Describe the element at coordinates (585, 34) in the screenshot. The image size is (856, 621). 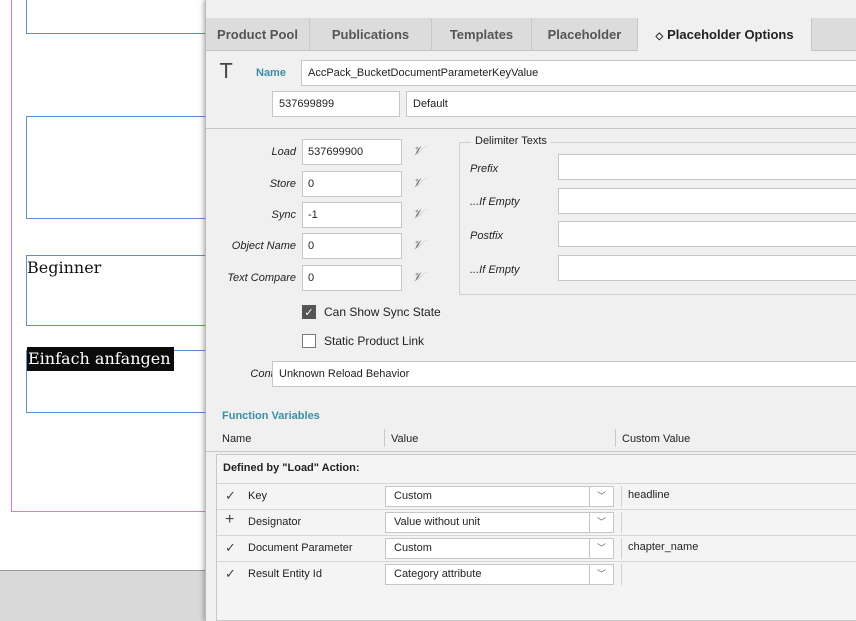
I see `tab-placeholder: Placeholder` at that location.